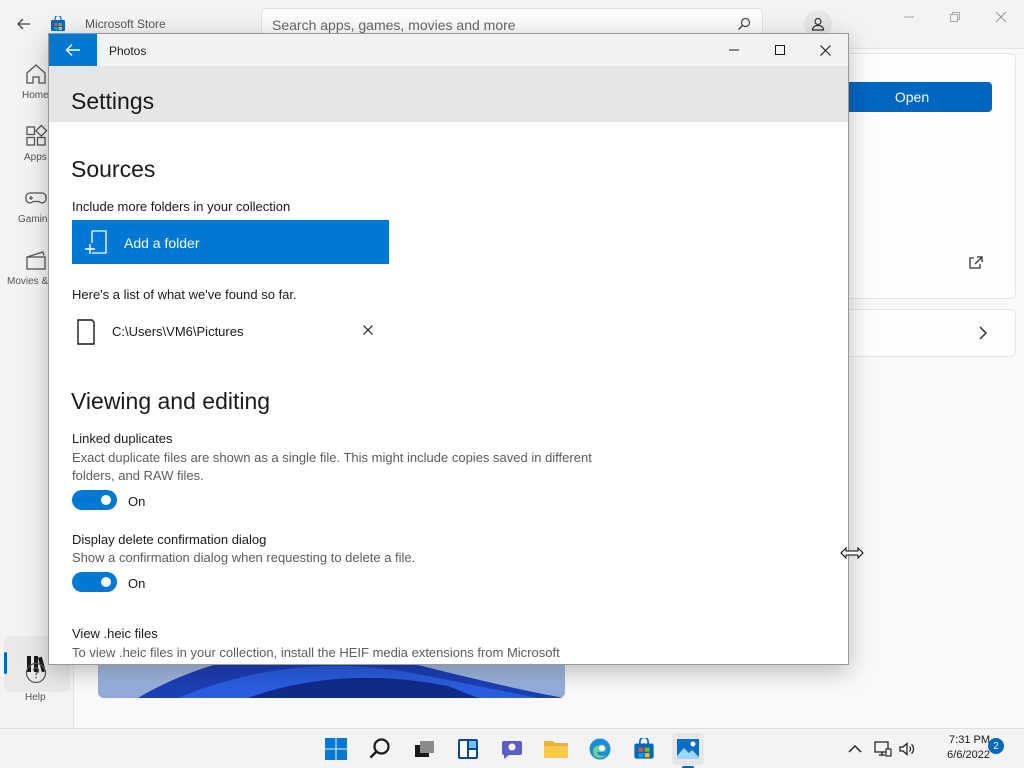  I want to click on store-open-button: Open, so click(912, 97).